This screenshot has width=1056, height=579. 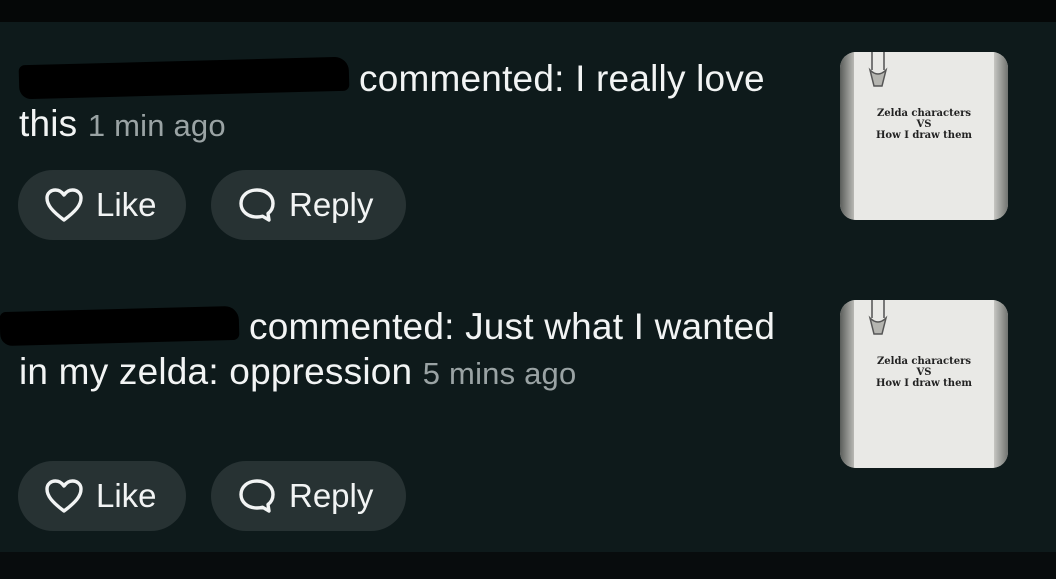 I want to click on top-bar, so click(x=528, y=11).